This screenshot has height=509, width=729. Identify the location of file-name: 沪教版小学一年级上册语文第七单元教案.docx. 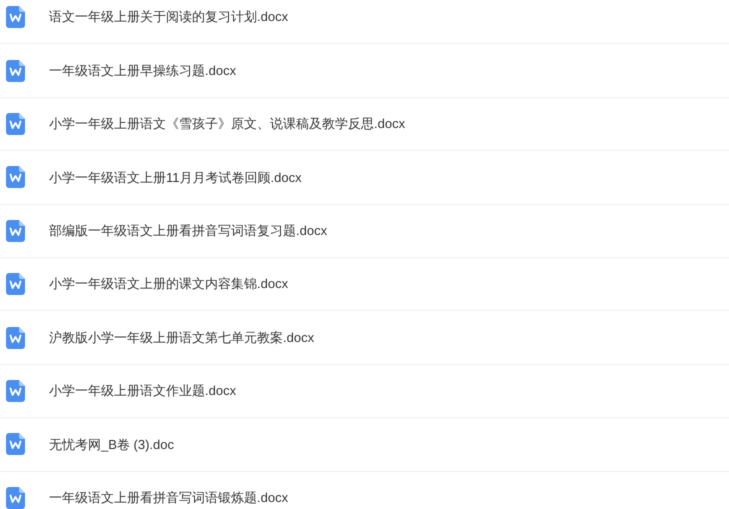
(181, 338).